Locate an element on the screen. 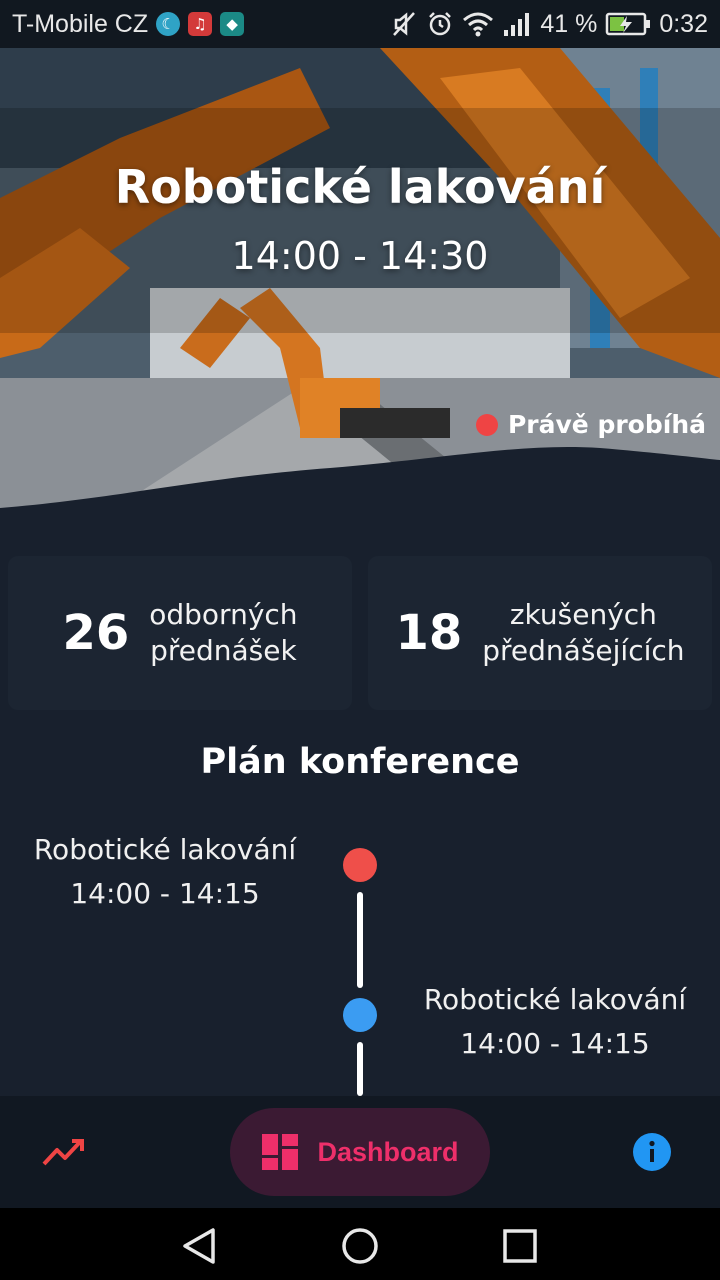 The height and width of the screenshot is (1280, 720). recents-icon is located at coordinates (520, 1246).